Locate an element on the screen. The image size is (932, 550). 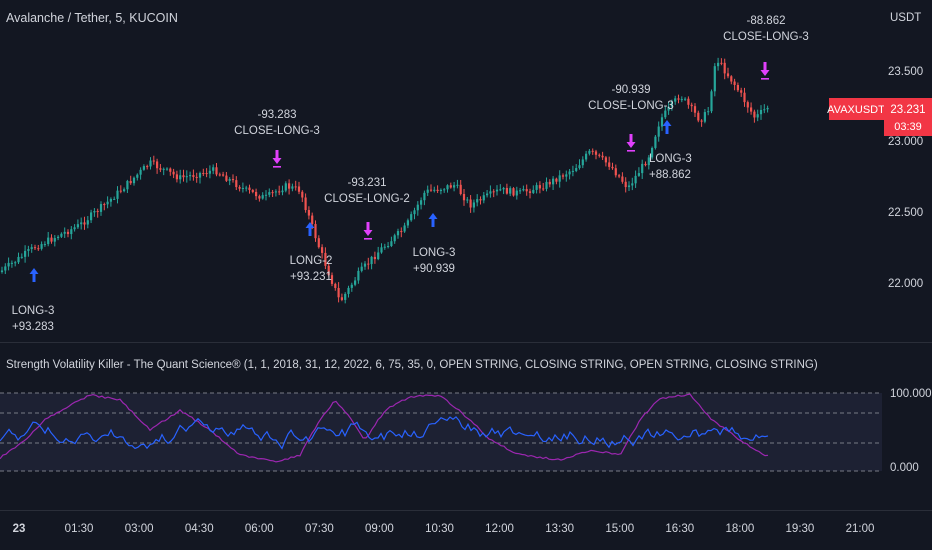
time-tick-label: 01:30 is located at coordinates (79, 529).